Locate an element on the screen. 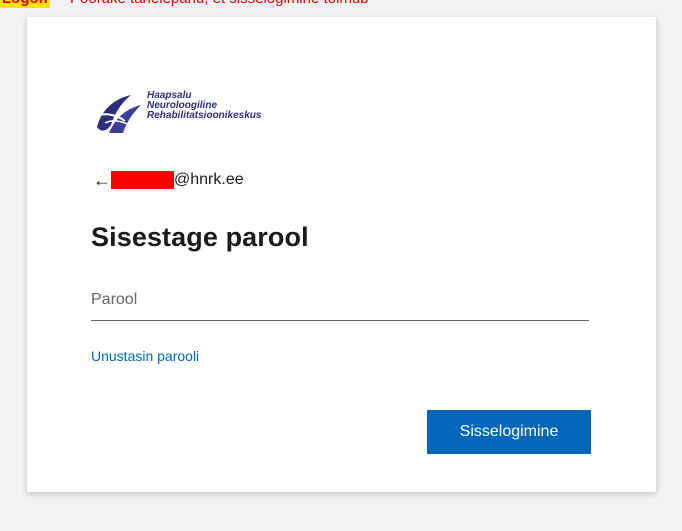 Image resolution: width=682 pixels, height=531 pixels. email-domain: @hnrk.ee is located at coordinates (209, 179).